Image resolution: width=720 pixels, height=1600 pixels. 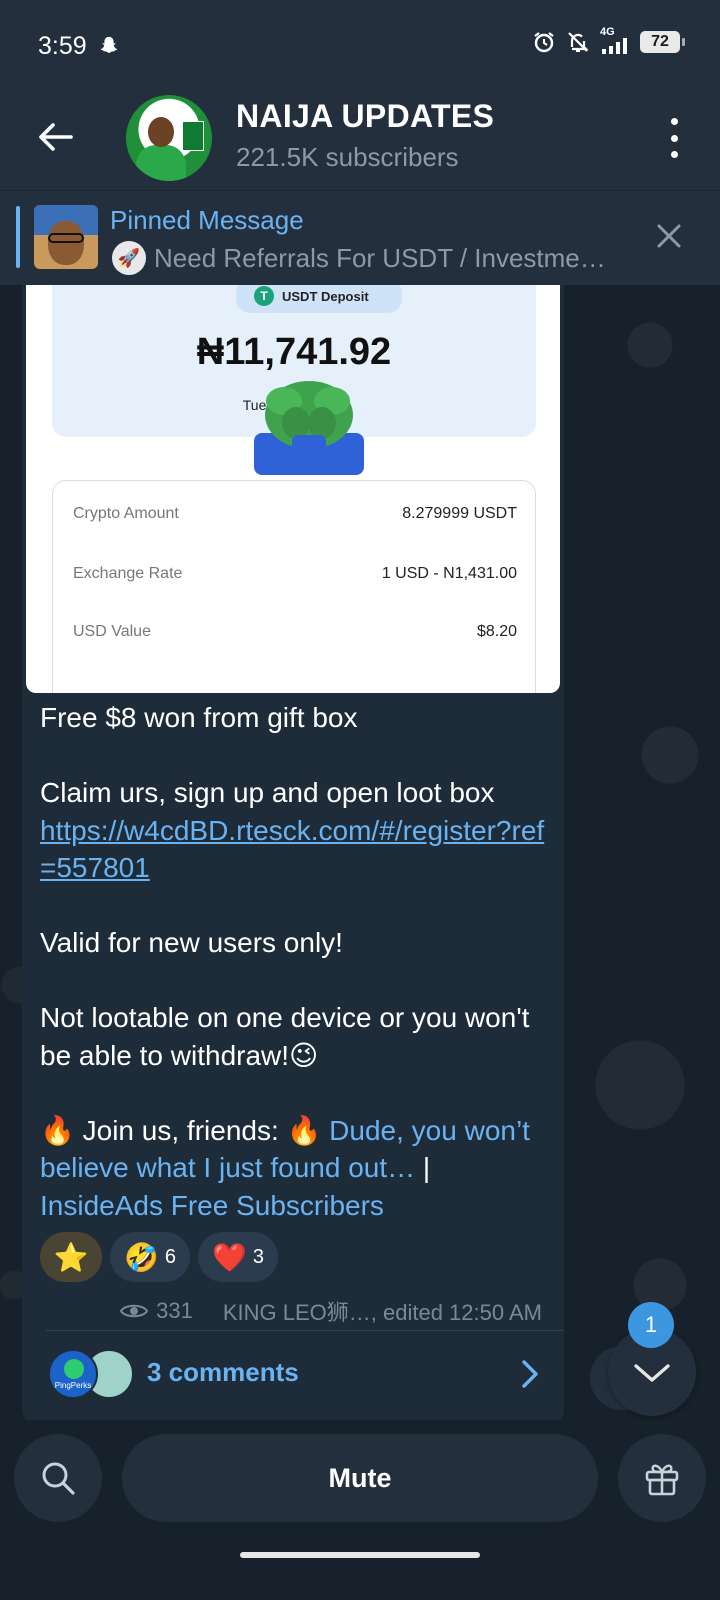 What do you see at coordinates (309, 428) in the screenshot?
I see `pepe-sticker-icon` at bounding box center [309, 428].